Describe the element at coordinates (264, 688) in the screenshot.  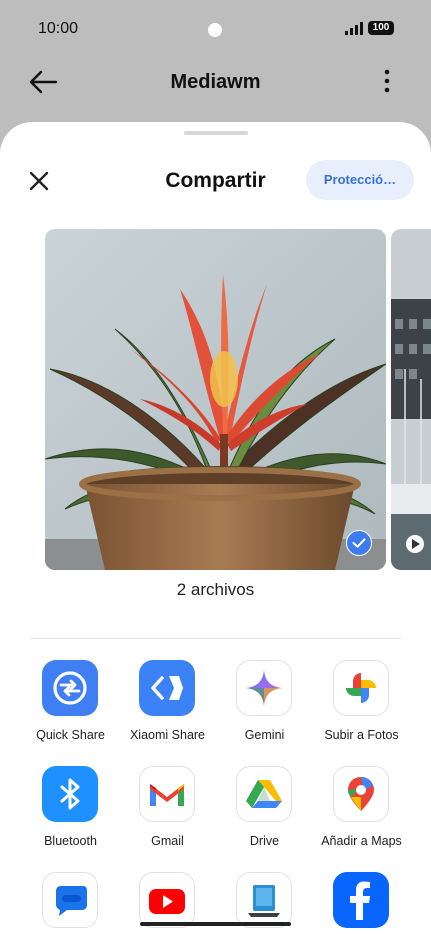
I see `gemini-icon` at that location.